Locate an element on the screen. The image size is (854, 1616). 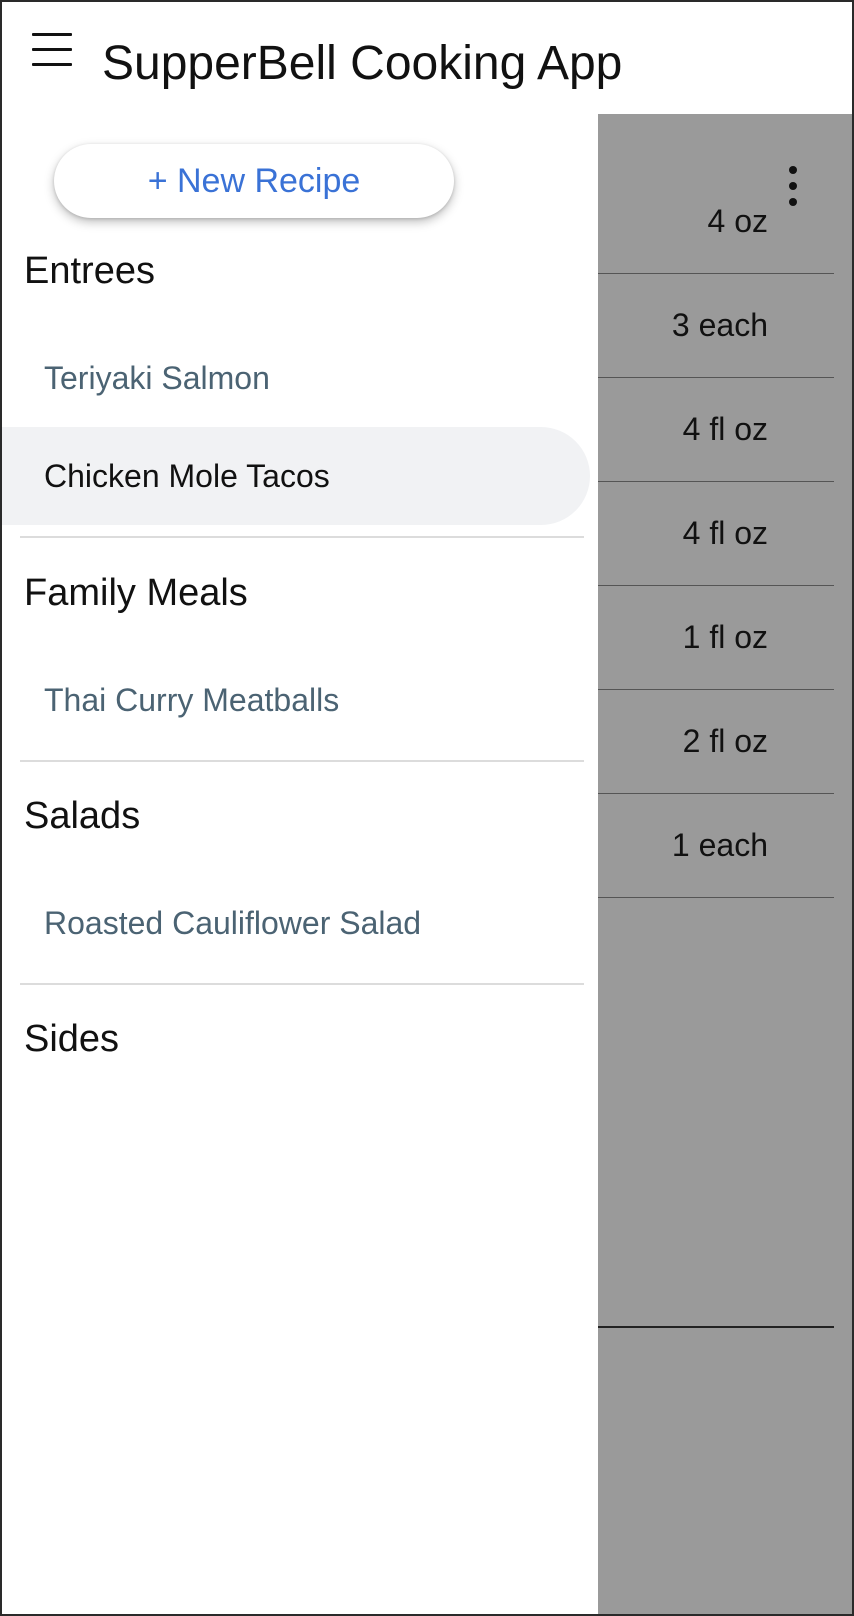
list-end-divider is located at coordinates (716, 1327).